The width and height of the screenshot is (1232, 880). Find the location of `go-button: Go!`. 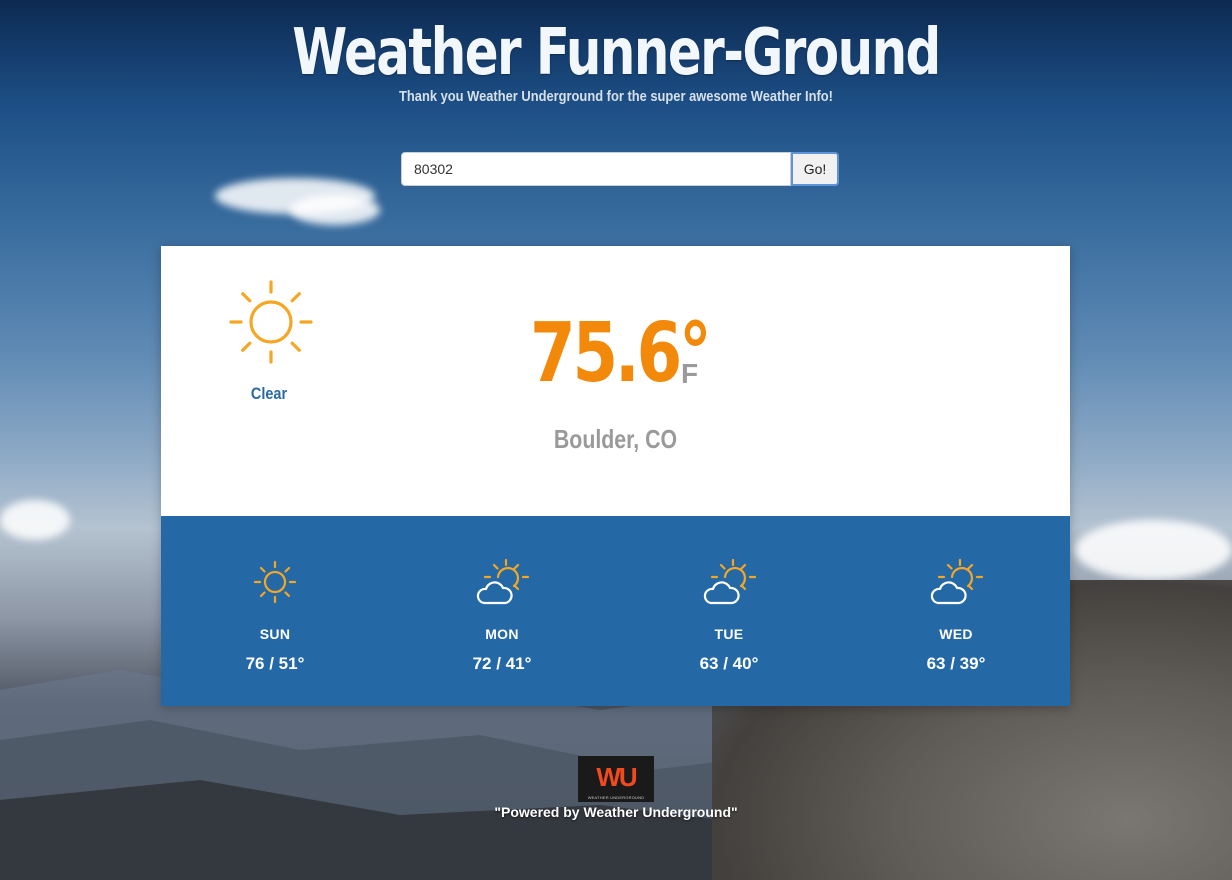

go-button: Go! is located at coordinates (815, 169).